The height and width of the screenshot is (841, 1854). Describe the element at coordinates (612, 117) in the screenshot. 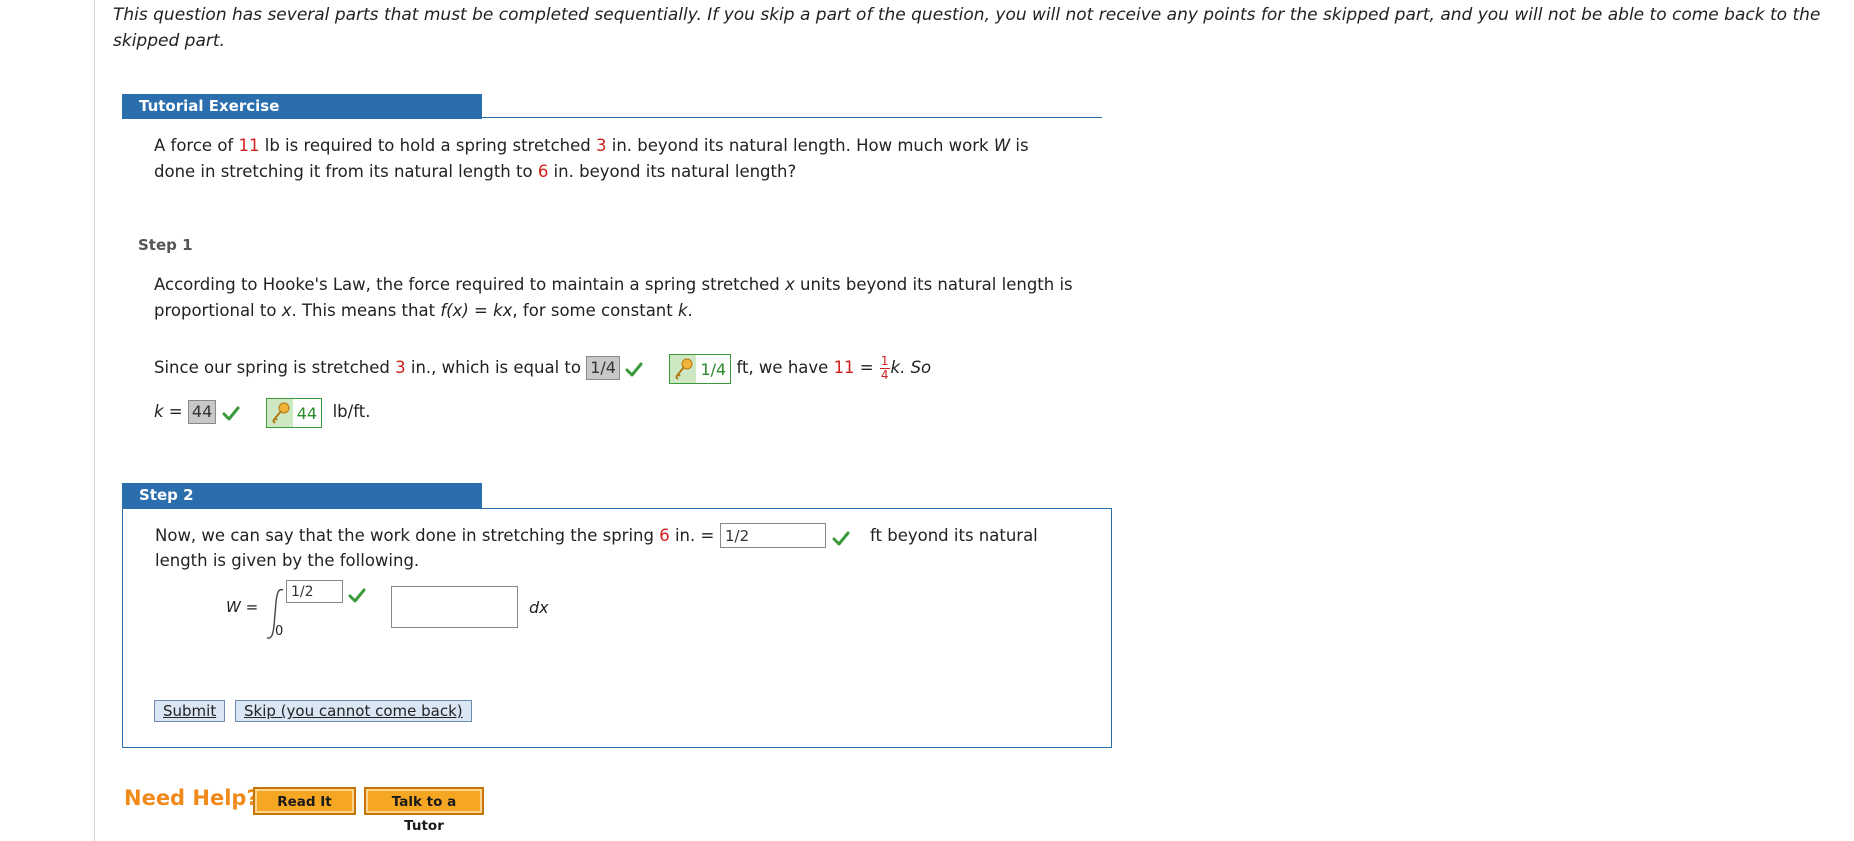

I see `tutorial-header-rule` at that location.